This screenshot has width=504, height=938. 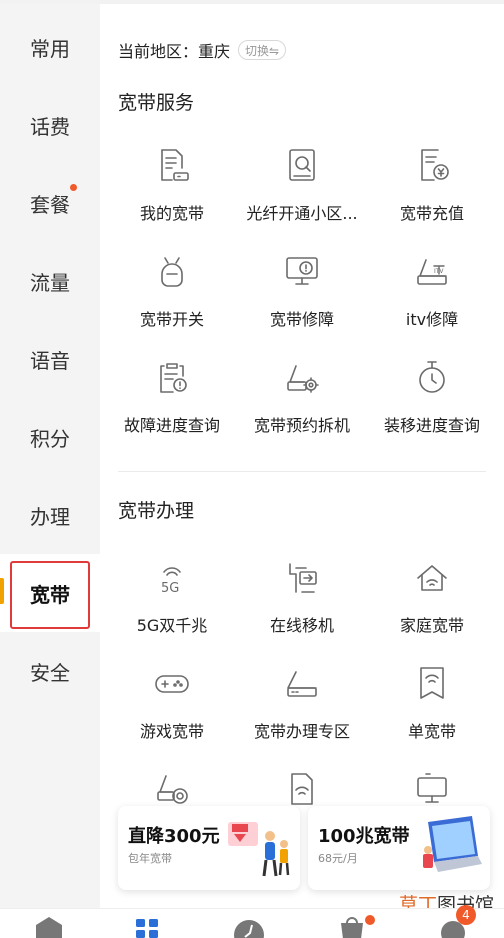 What do you see at coordinates (259, 849) in the screenshot?
I see `promo-illustration-people` at bounding box center [259, 849].